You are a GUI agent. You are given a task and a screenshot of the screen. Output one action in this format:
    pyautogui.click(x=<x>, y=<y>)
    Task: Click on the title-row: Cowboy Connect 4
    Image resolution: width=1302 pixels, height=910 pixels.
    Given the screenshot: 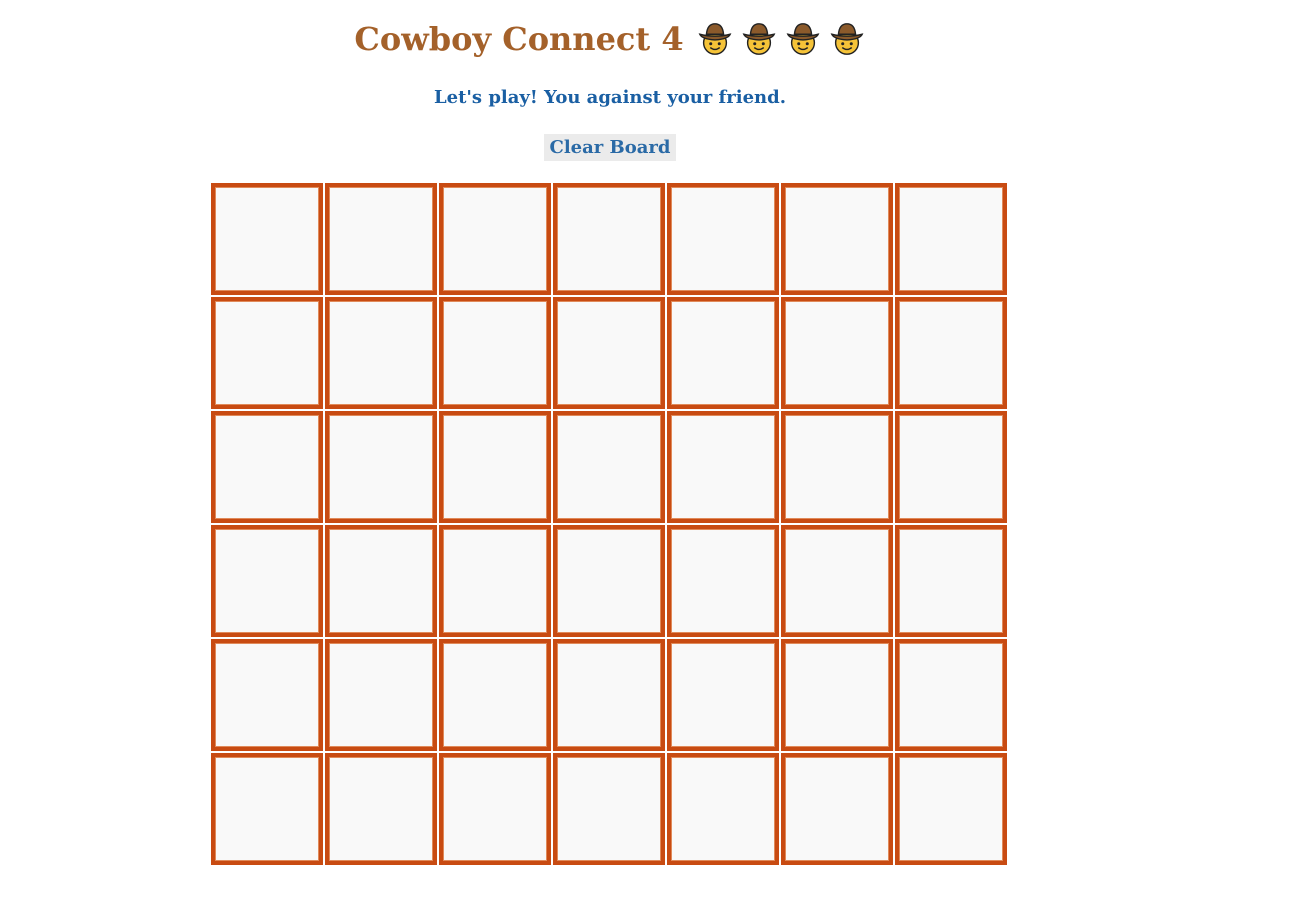 What is the action you would take?
    pyautogui.click(x=610, y=39)
    